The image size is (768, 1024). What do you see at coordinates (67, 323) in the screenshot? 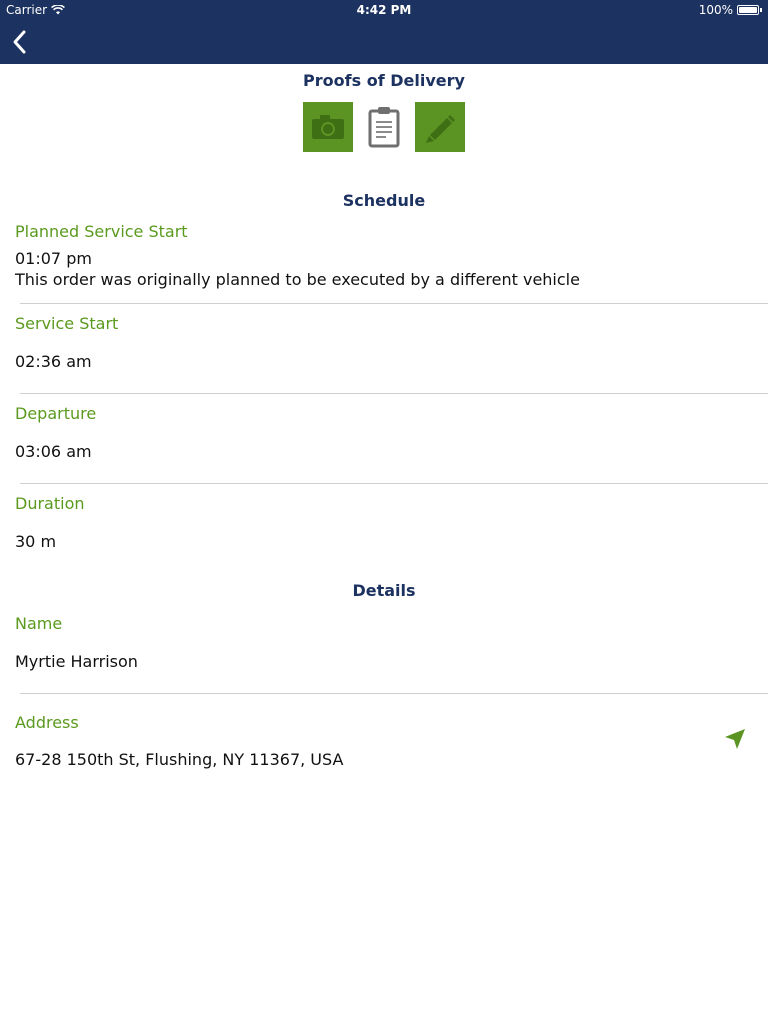
I see `service-start-label: Service Start` at bounding box center [67, 323].